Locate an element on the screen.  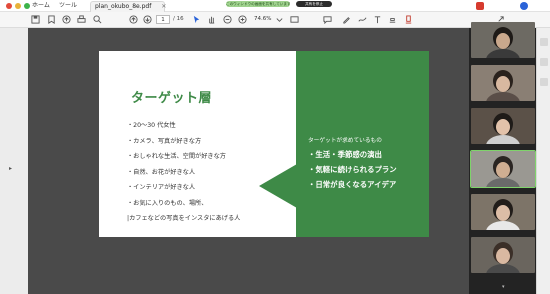
tab-tools: ツール is located at coordinates (68, 6).